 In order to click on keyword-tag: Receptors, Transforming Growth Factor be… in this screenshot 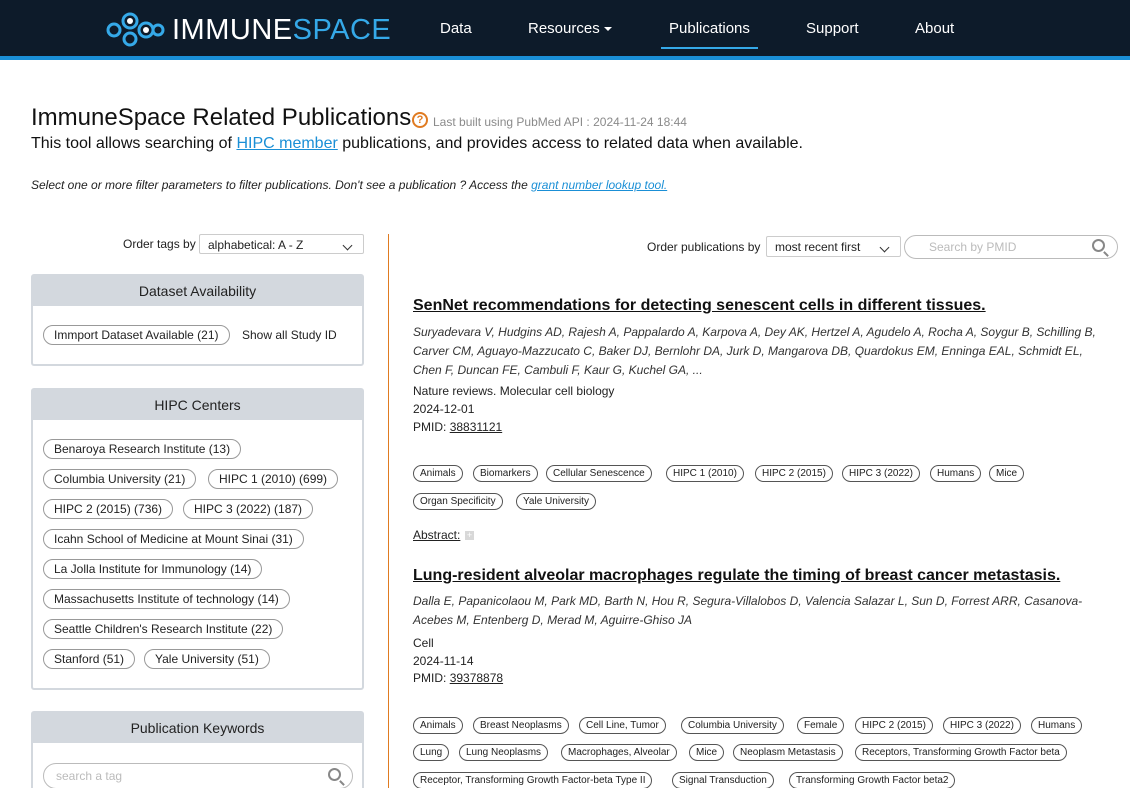, I will do `click(961, 752)`.